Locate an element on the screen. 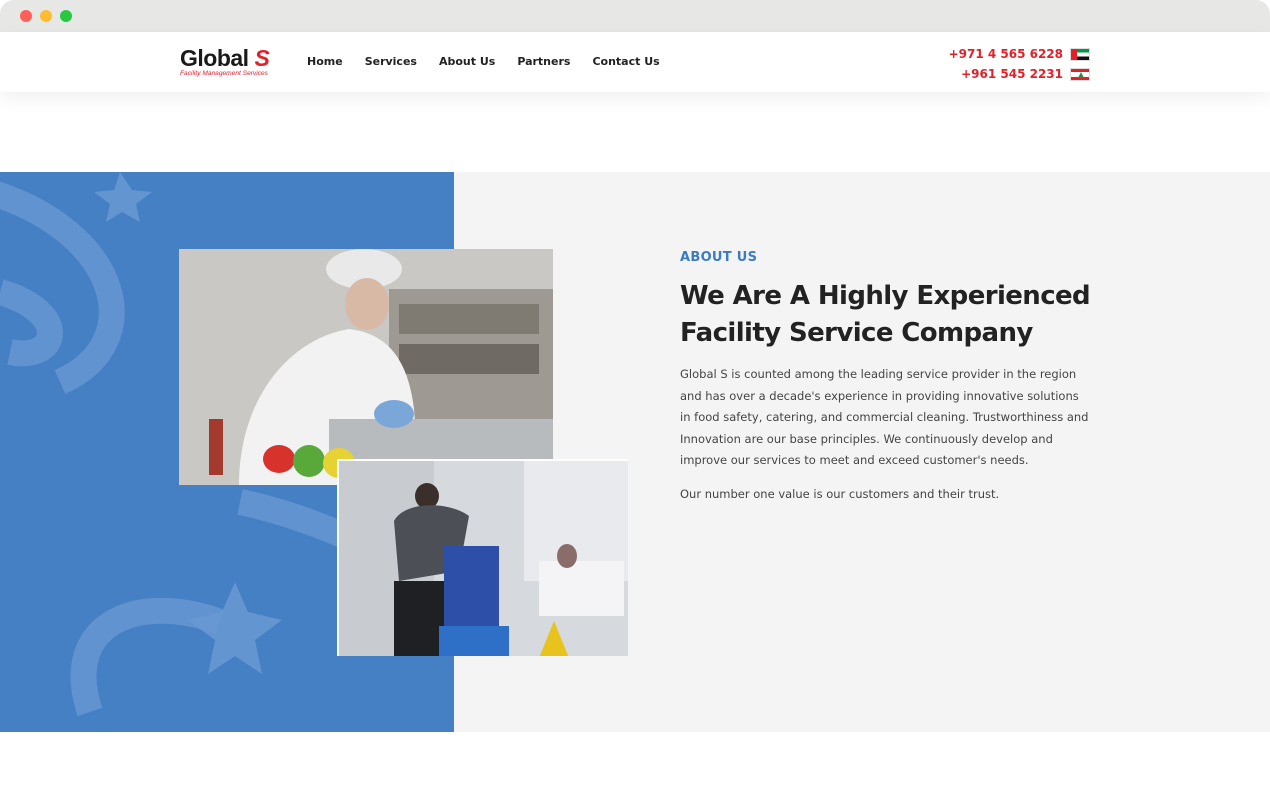 Image resolution: width=1270 pixels, height=800 pixels. logo: Global S Facility Management Services is located at coordinates (233, 63).